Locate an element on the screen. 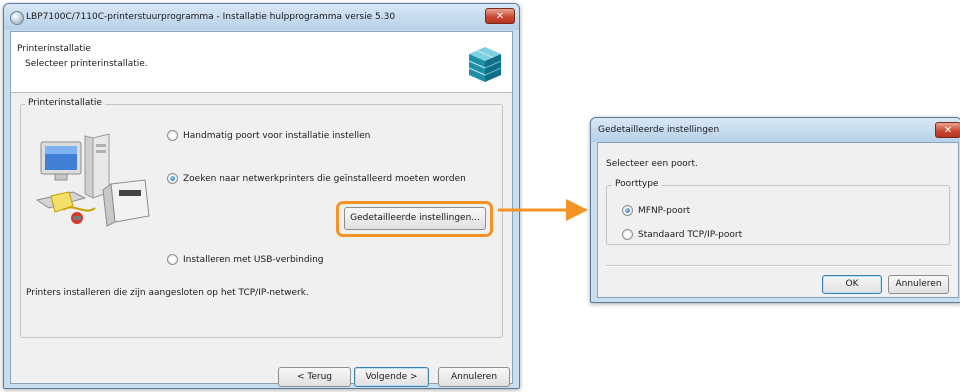 Image resolution: width=960 pixels, height=392 pixels. ok-button: OK is located at coordinates (852, 284).